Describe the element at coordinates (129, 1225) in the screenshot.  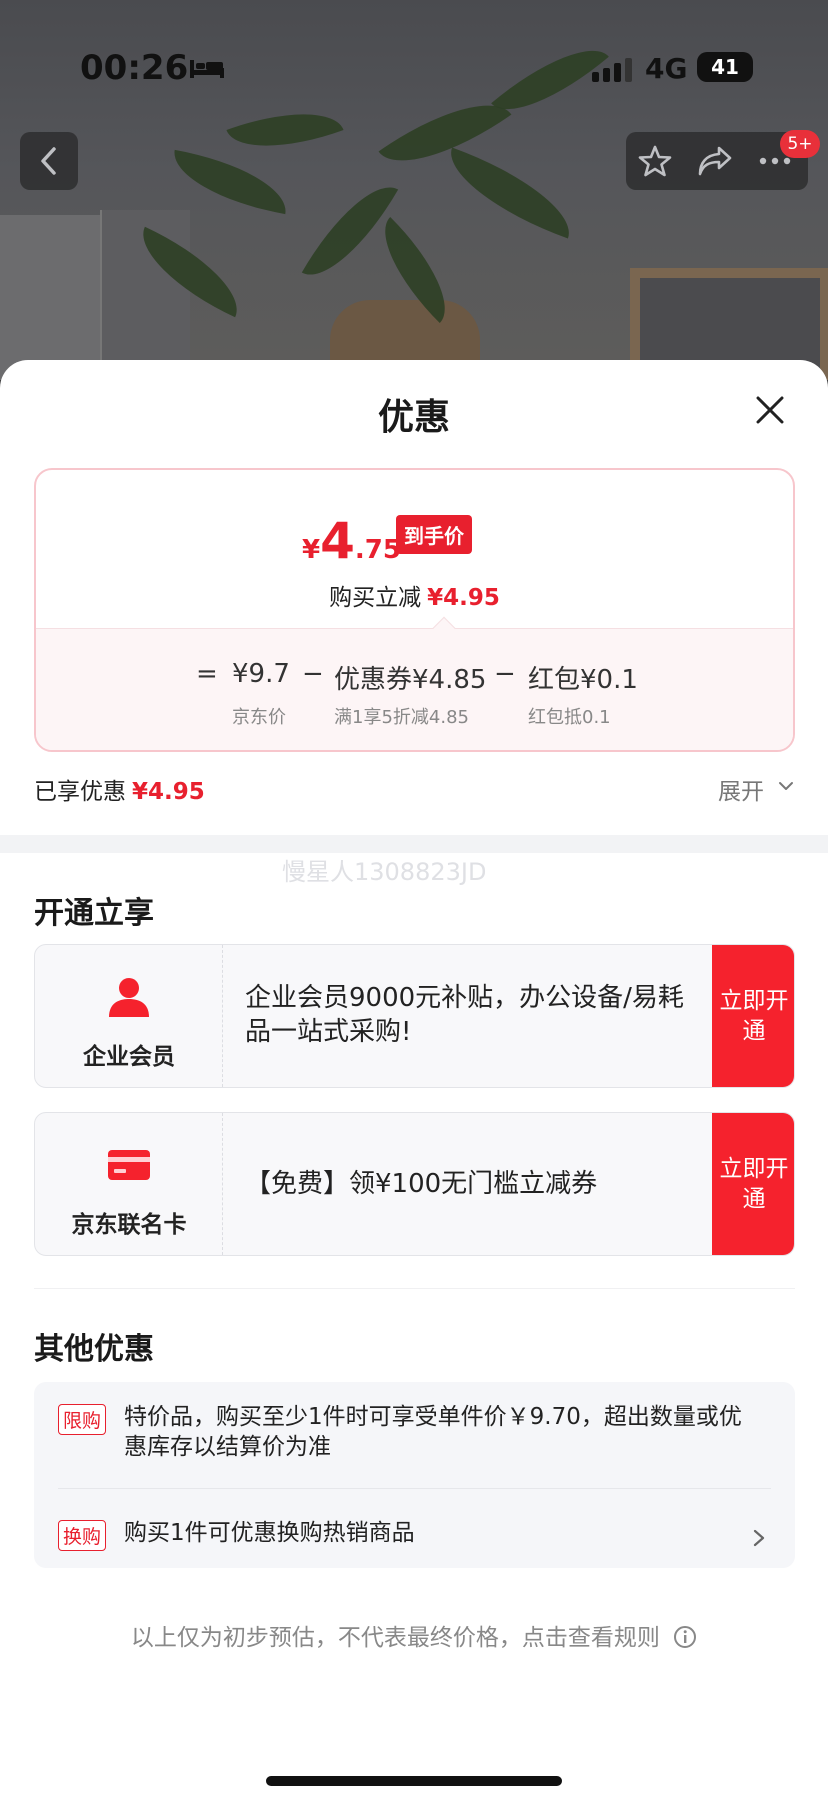
I see `card-name: 京东联名卡` at that location.